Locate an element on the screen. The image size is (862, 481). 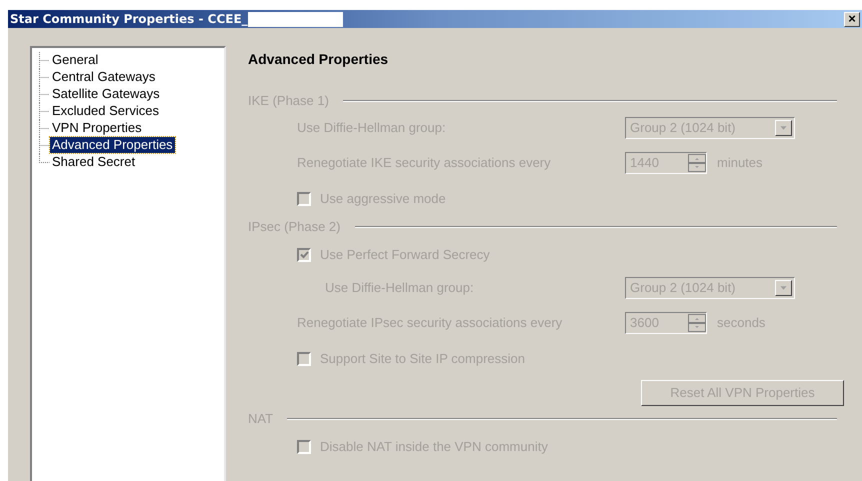
tree-item: Excluded Services is located at coordinates (105, 111).